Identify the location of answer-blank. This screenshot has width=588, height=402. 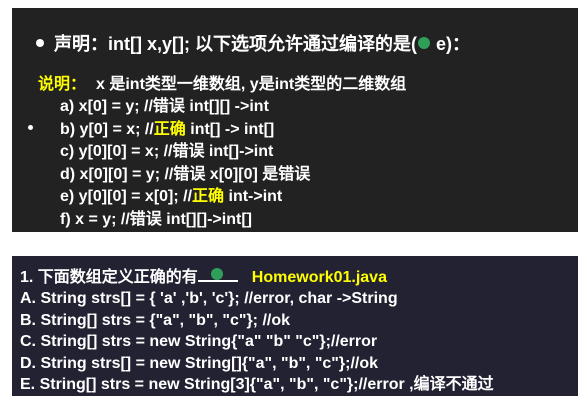
(217, 274).